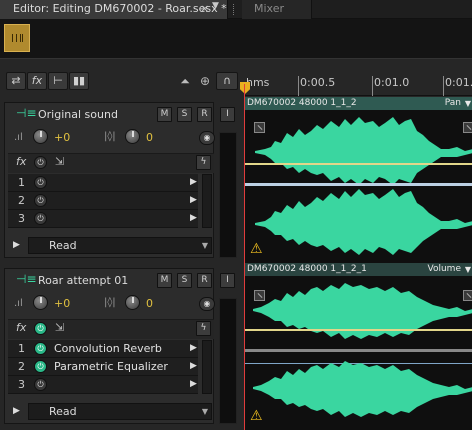 The image size is (472, 430). Describe the element at coordinates (17, 38) in the screenshot. I see `overview-zoom-thumb` at that location.